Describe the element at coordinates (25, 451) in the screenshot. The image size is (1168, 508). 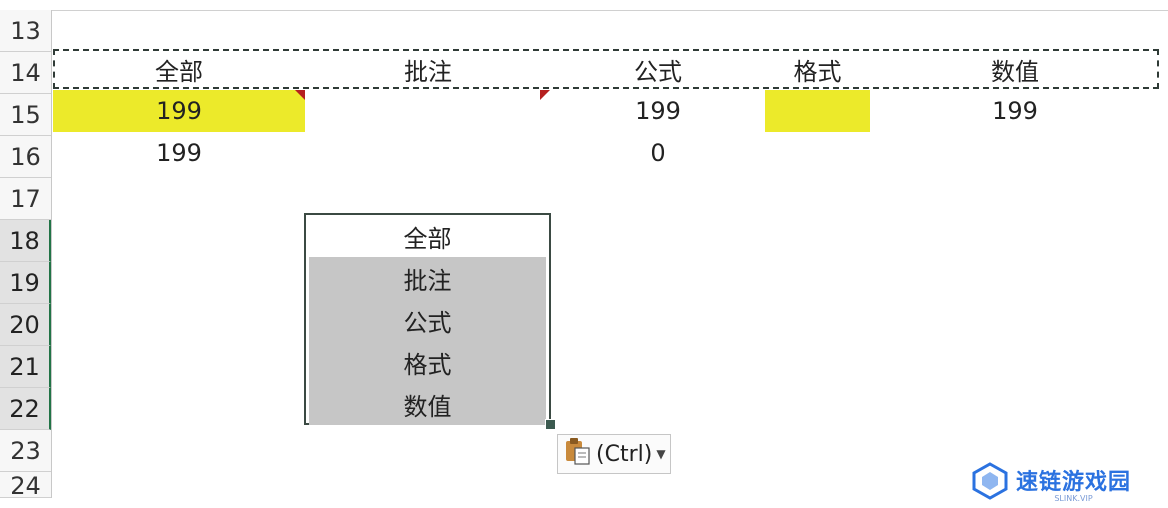
I see `row-header-23: 23` at that location.